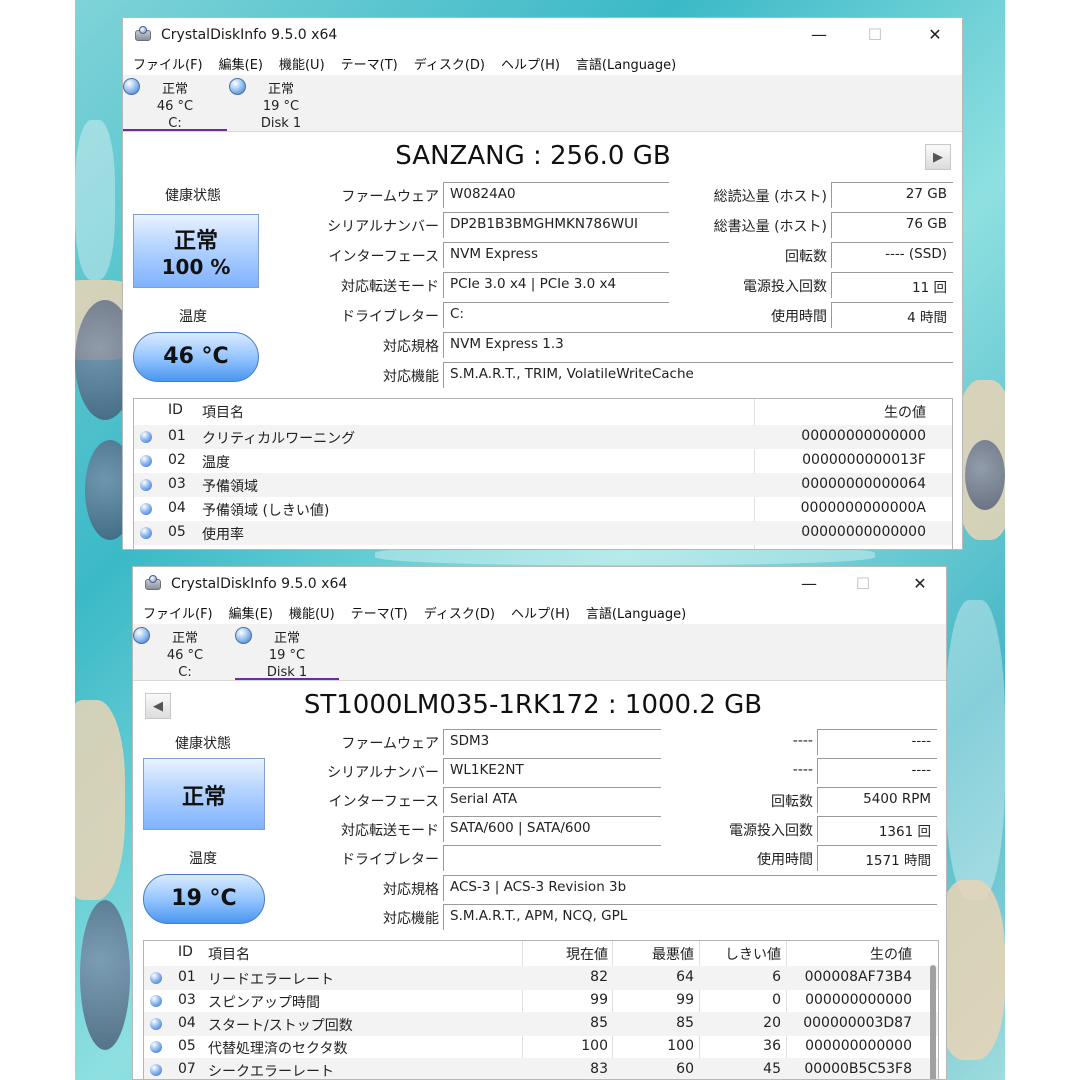 This screenshot has height=1080, width=1080. Describe the element at coordinates (230, 487) in the screenshot. I see `row-name: 予備領域` at that location.